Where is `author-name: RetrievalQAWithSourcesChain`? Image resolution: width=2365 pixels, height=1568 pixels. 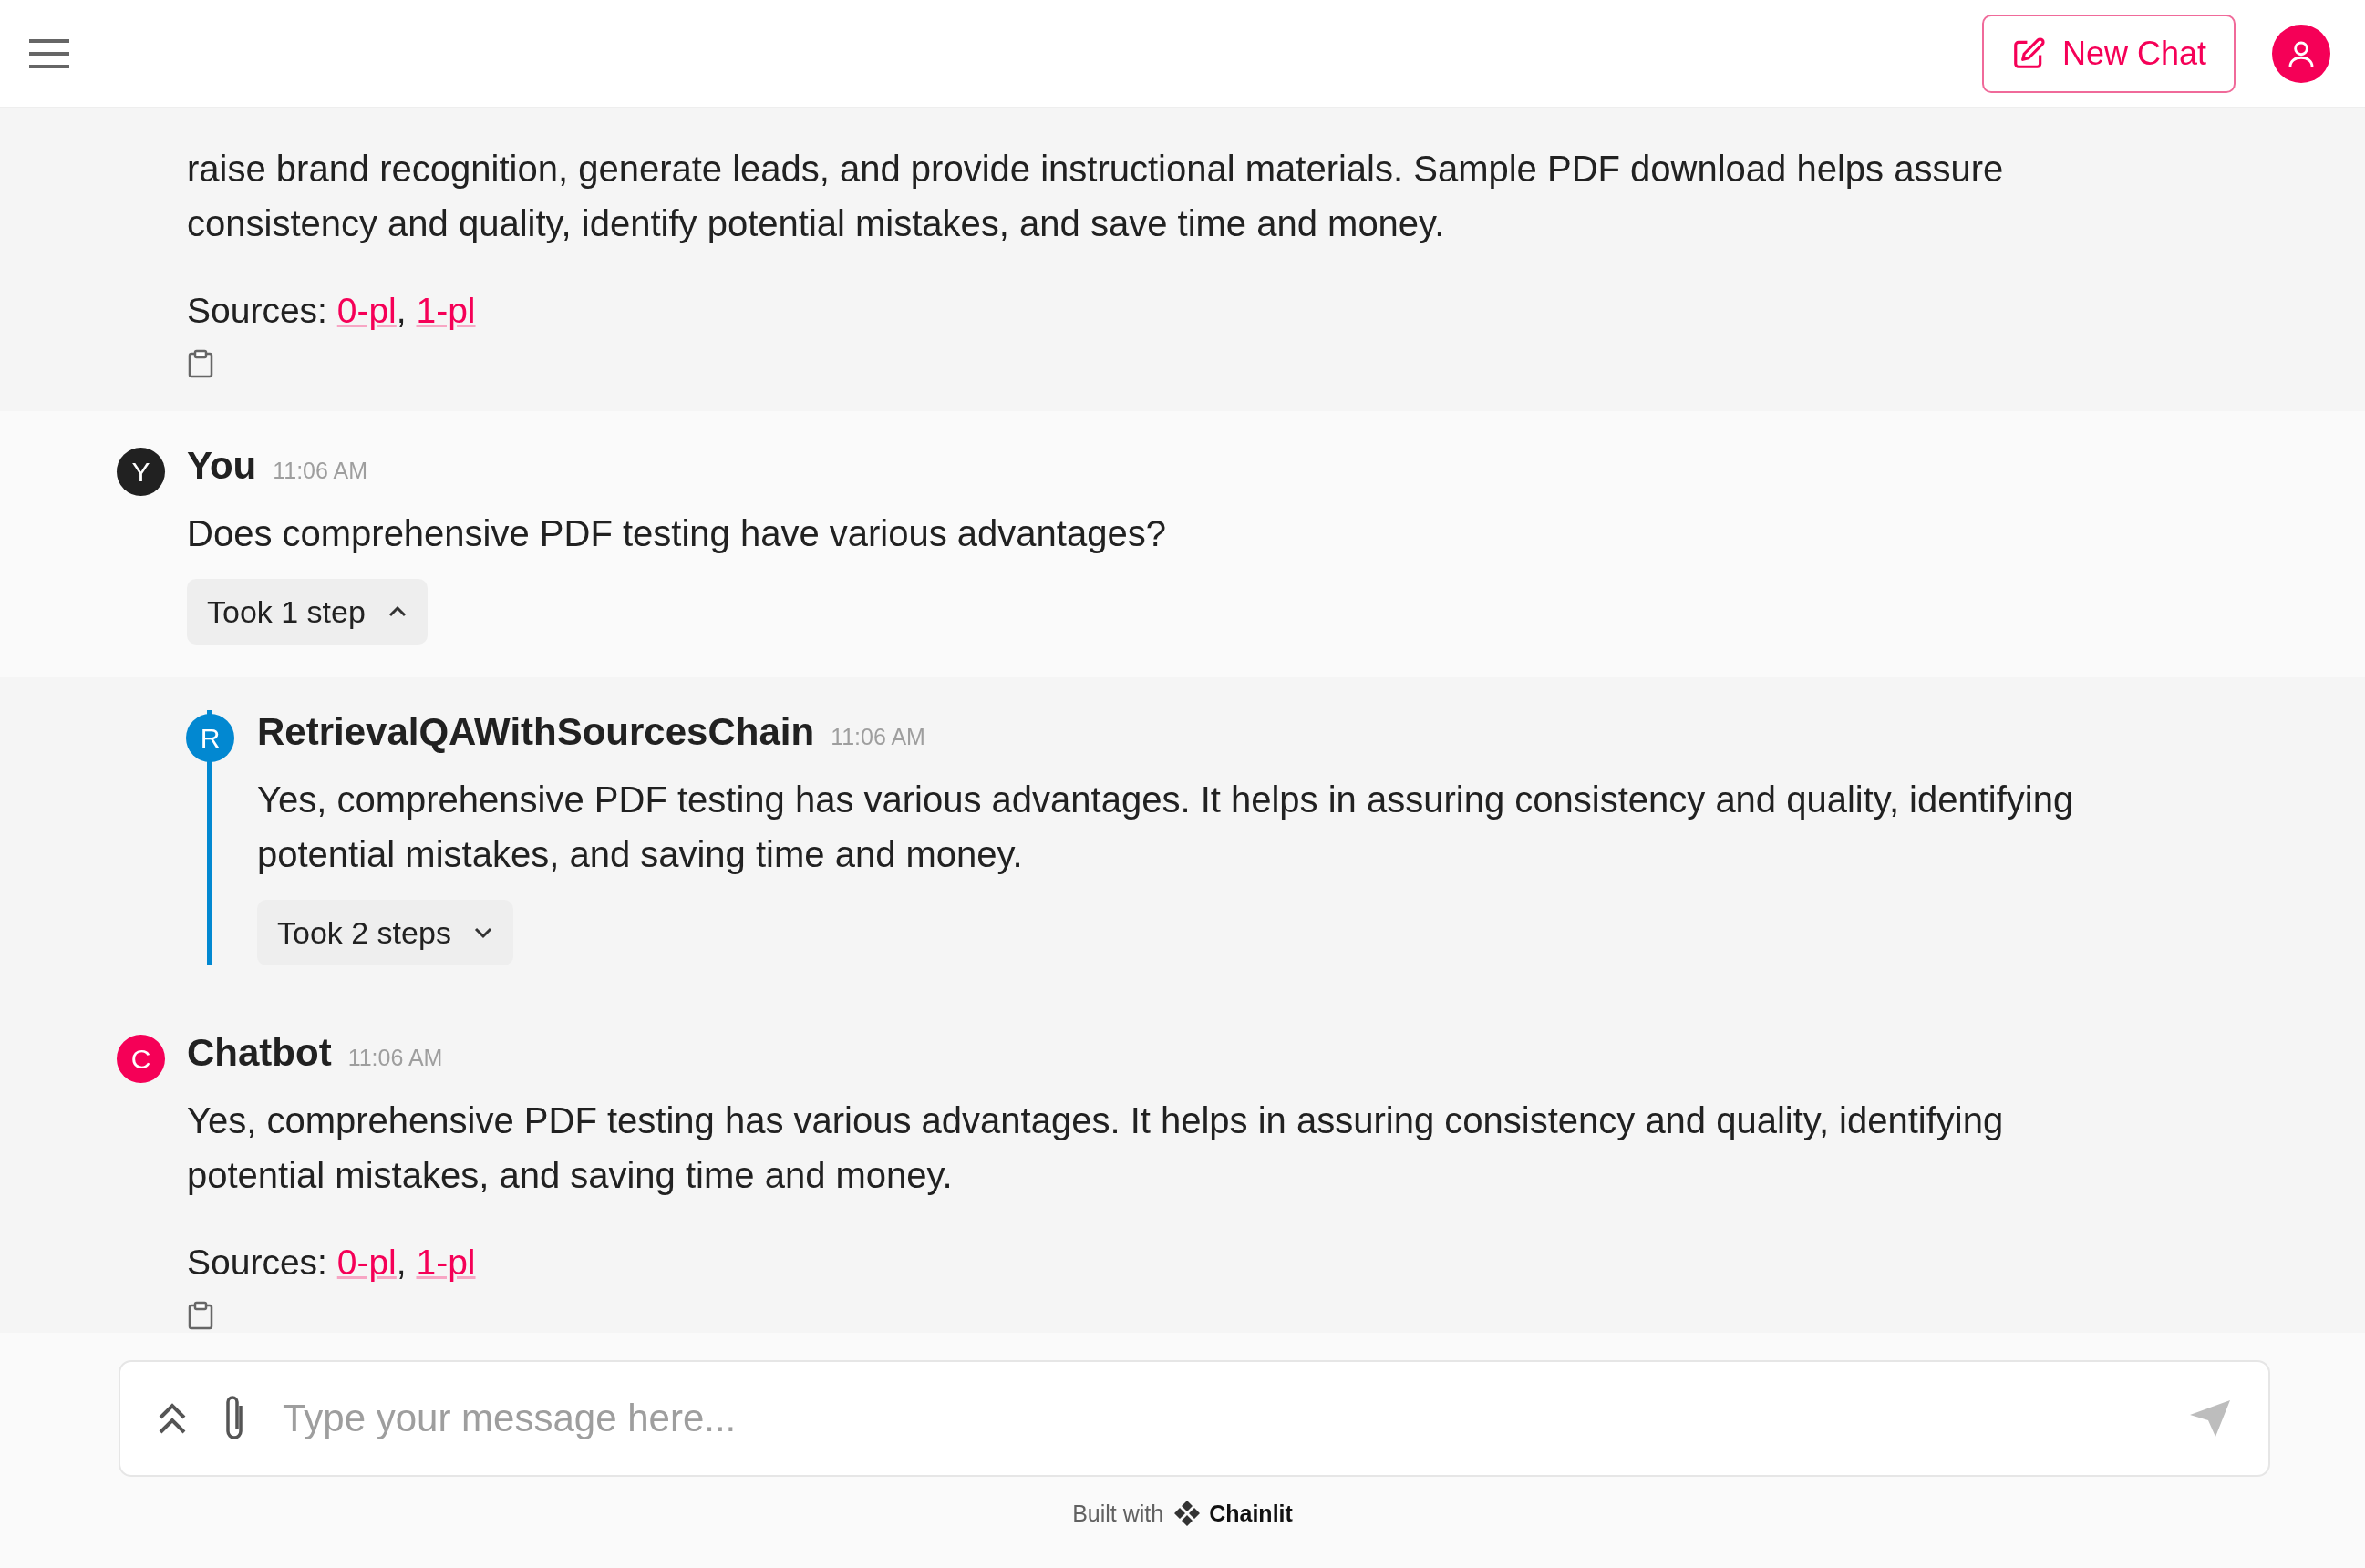
author-name: RetrievalQAWithSourcesChain is located at coordinates (536, 732).